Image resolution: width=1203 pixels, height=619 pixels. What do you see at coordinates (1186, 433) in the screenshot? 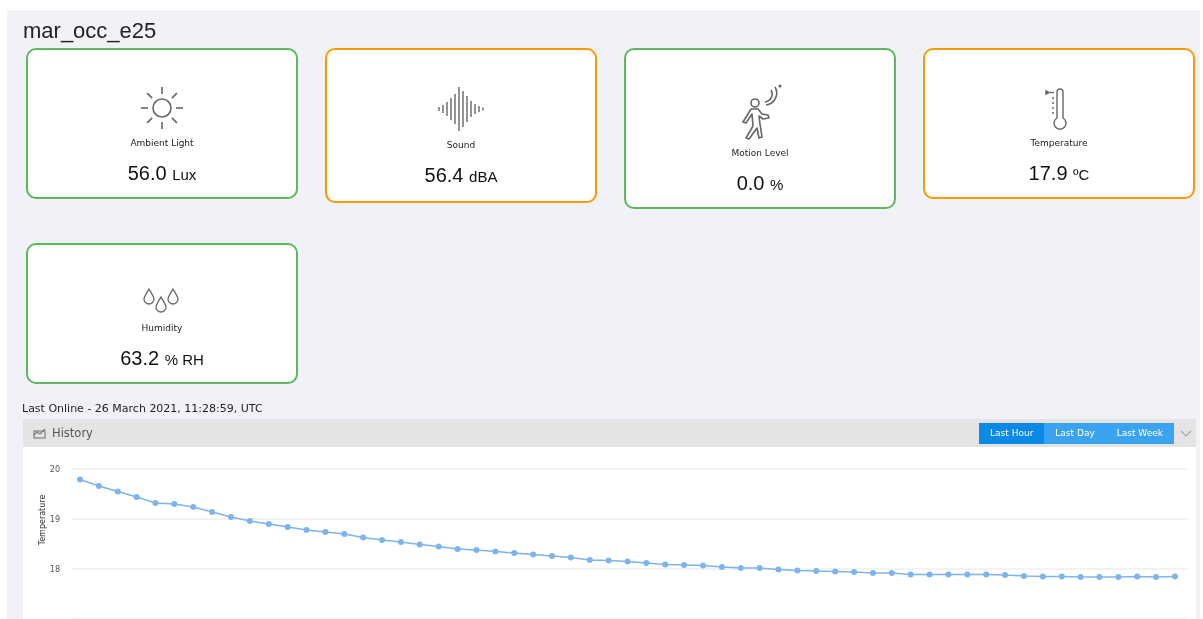
I see `chevron-down-icon` at bounding box center [1186, 433].